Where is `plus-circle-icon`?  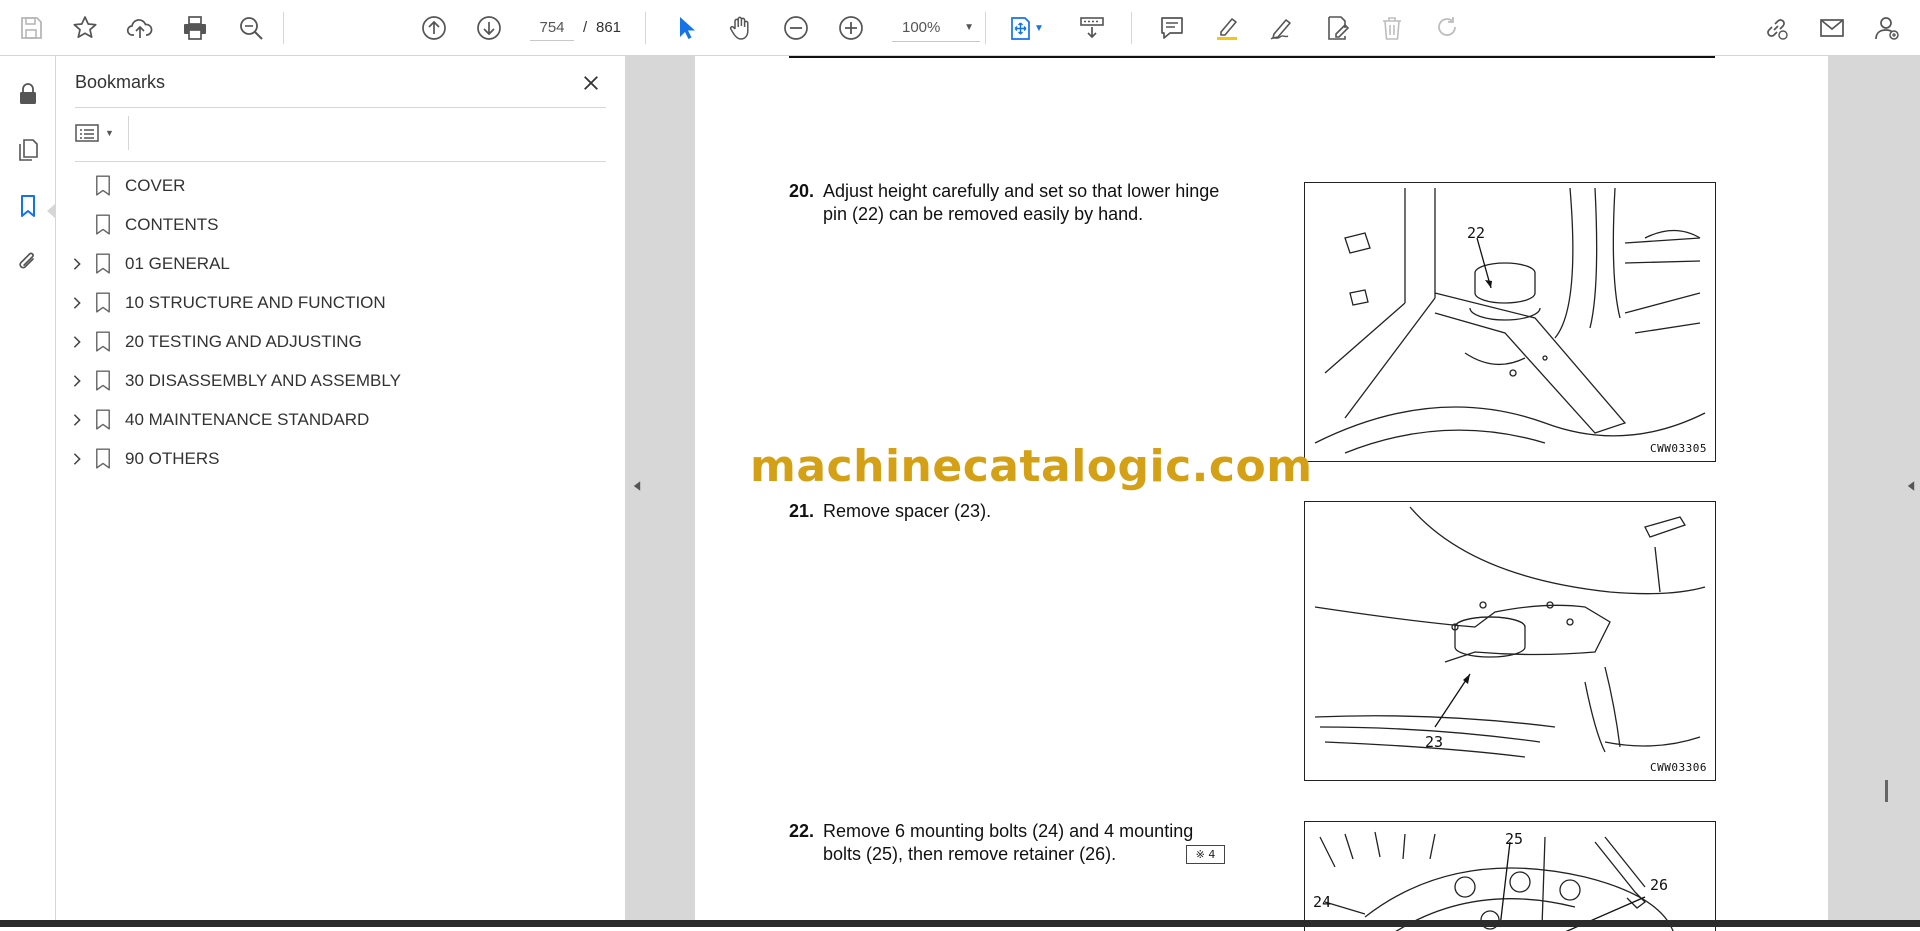
plus-circle-icon is located at coordinates (851, 28).